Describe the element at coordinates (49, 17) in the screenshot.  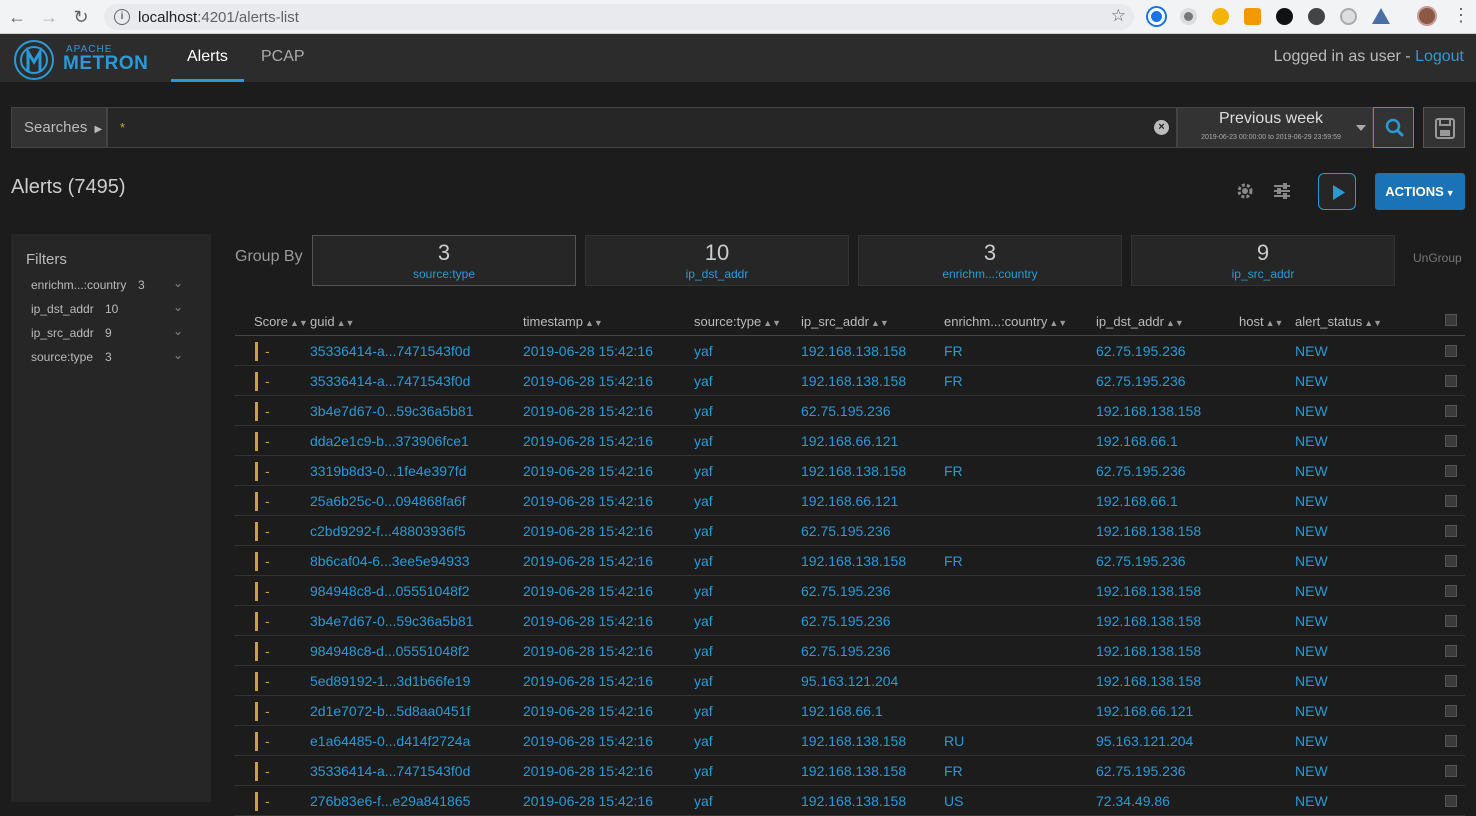
I see `forward-icon: →` at that location.